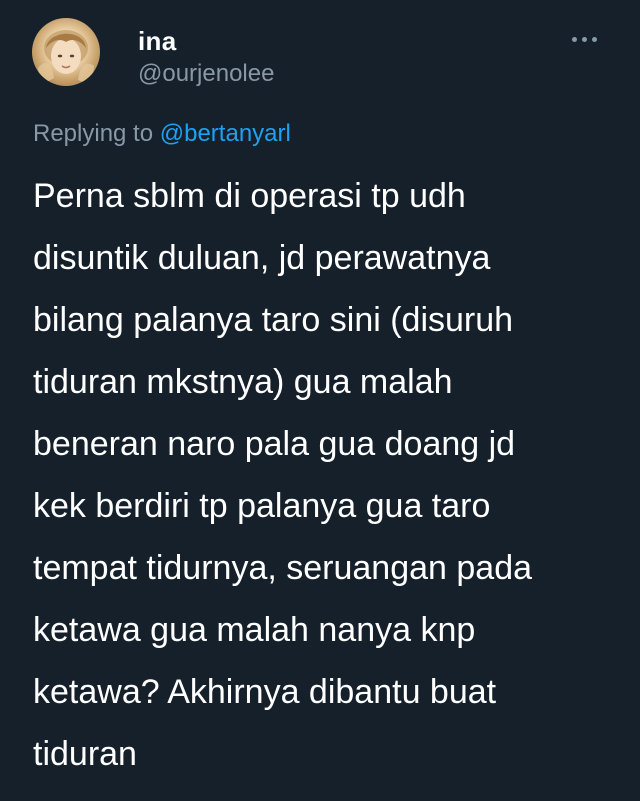 Image resolution: width=640 pixels, height=801 pixels. I want to click on display-name: ina, so click(157, 41).